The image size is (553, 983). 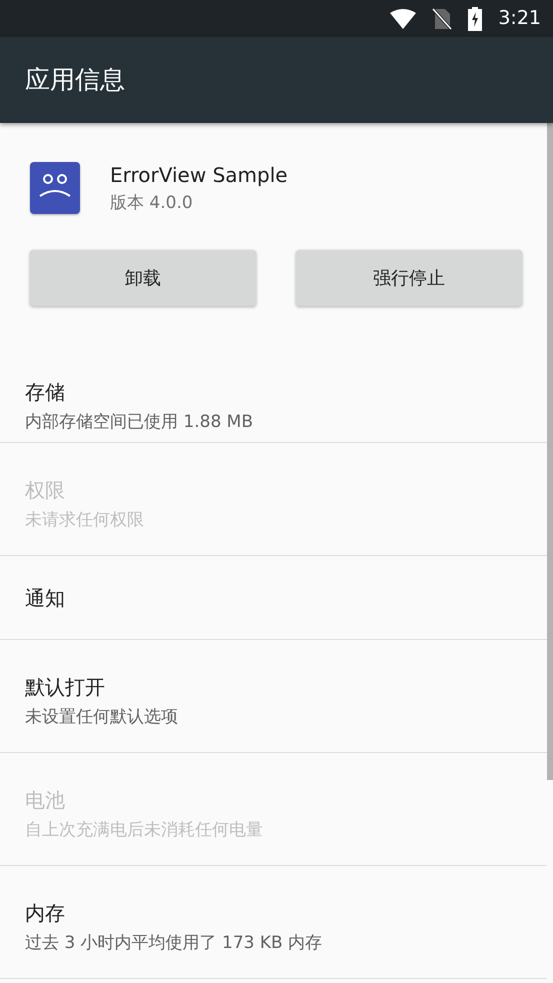 What do you see at coordinates (273, 922) in the screenshot?
I see `settings-item: 内存 过去 3 小时内平均使用了 173 KB 内存` at bounding box center [273, 922].